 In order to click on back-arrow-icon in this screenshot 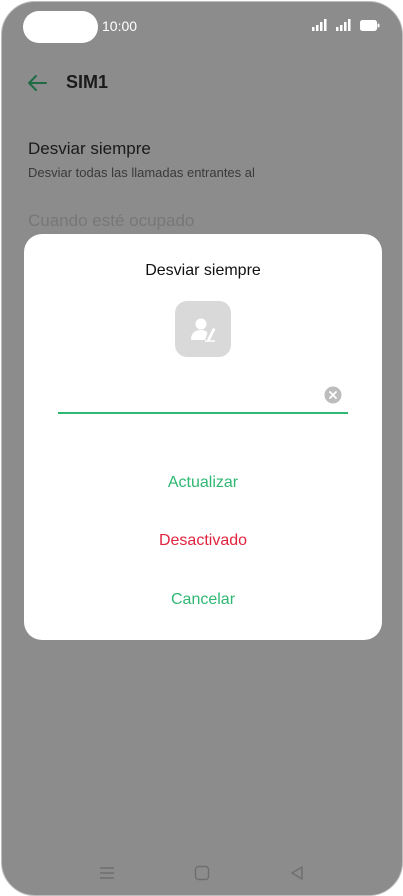, I will do `click(37, 83)`.